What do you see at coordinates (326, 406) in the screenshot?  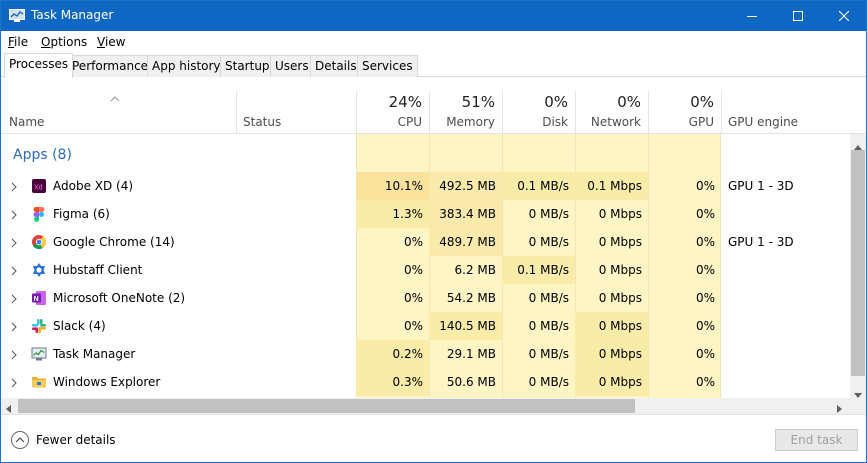 I see `horizontal-scroll-thumb` at bounding box center [326, 406].